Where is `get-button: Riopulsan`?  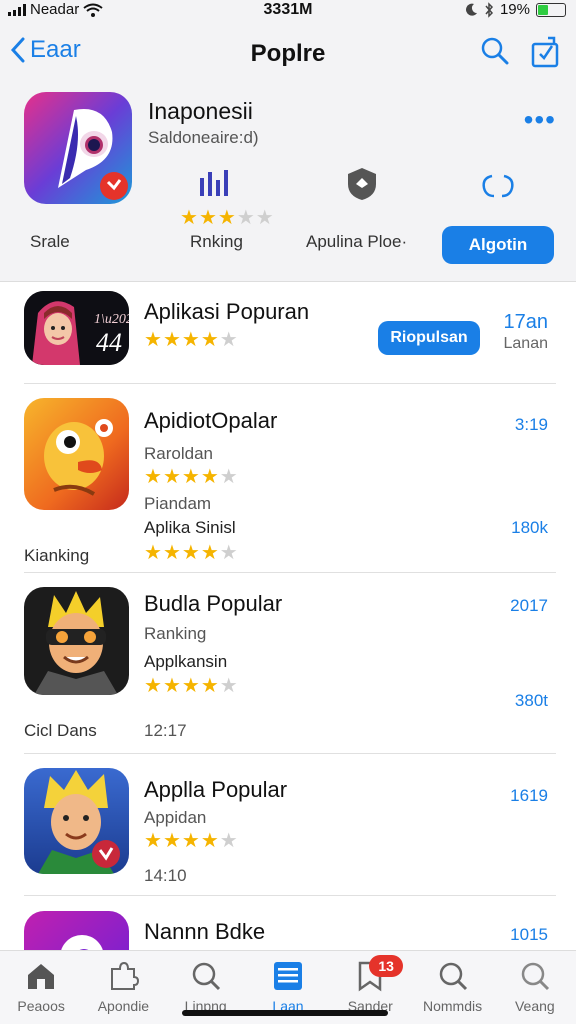 get-button: Riopulsan is located at coordinates (429, 338).